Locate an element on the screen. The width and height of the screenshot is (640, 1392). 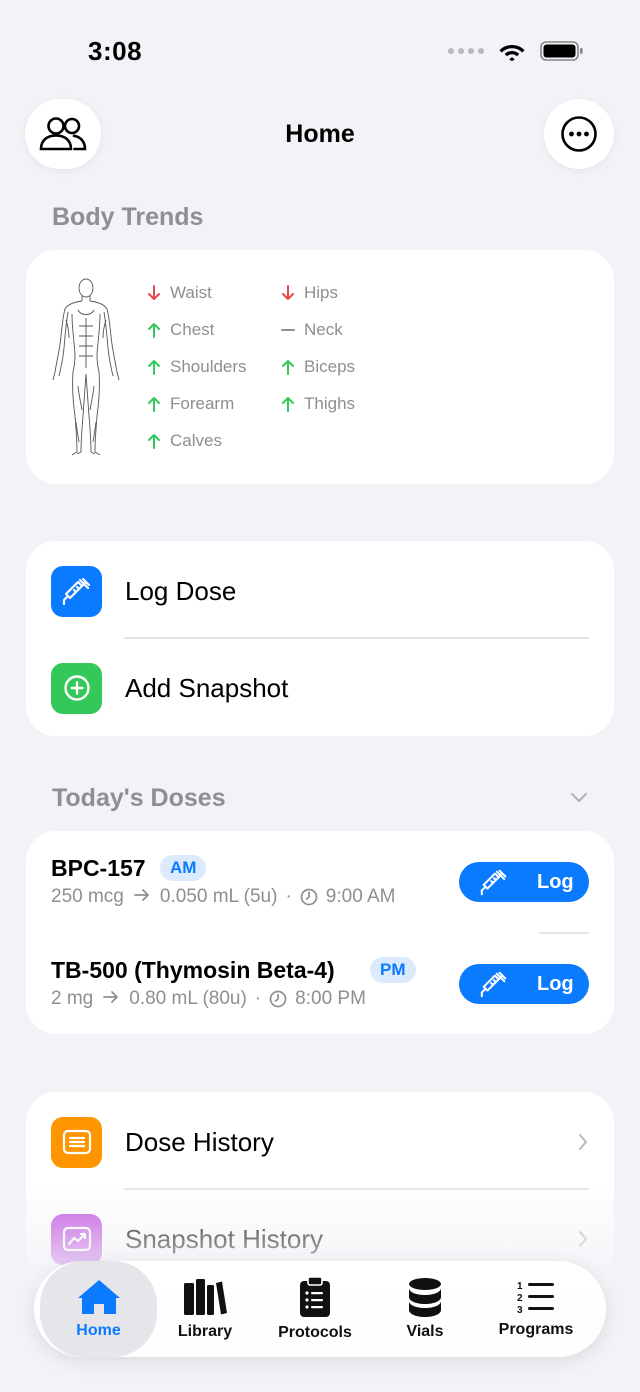
trend-item-shoulders: Shoulders is located at coordinates (196, 367).